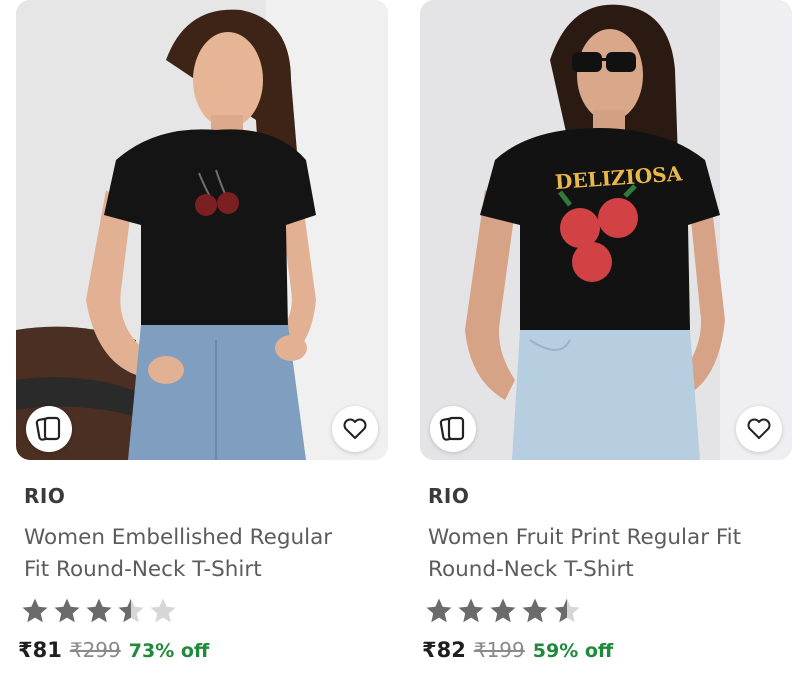  Describe the element at coordinates (169, 651) in the screenshot. I see `discount-label: 73% off` at that location.